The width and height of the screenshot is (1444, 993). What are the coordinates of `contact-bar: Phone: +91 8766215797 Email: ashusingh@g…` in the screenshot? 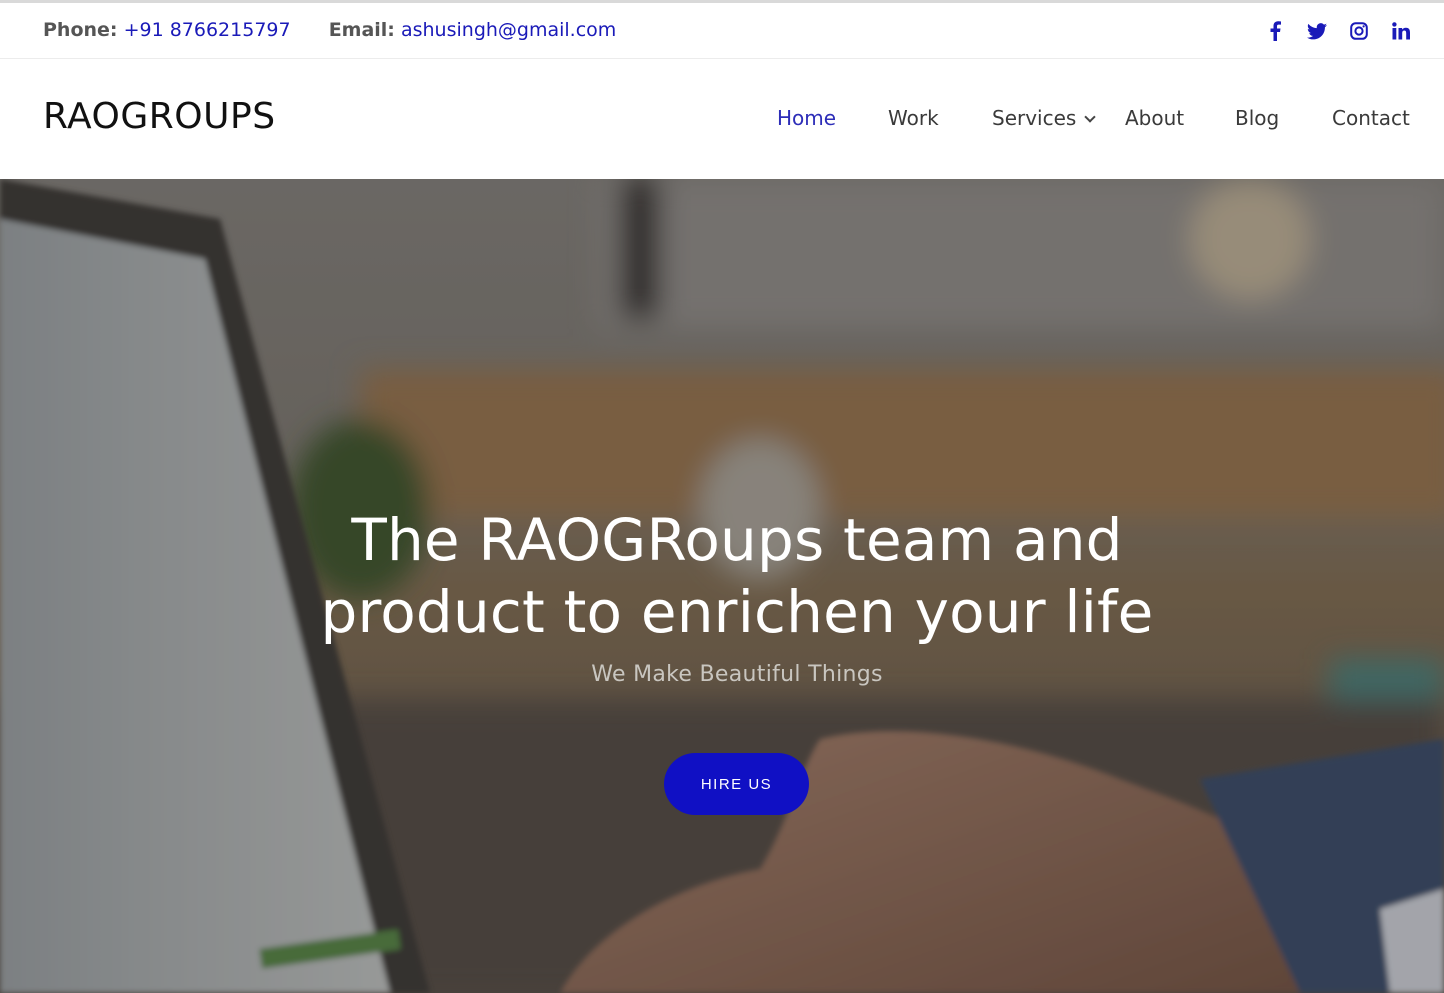 It's located at (722, 31).